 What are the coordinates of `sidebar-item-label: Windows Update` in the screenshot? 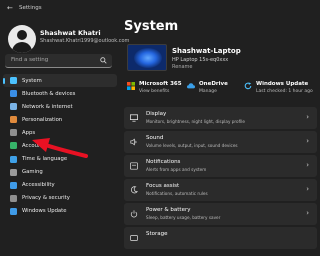 It's located at (44, 211).